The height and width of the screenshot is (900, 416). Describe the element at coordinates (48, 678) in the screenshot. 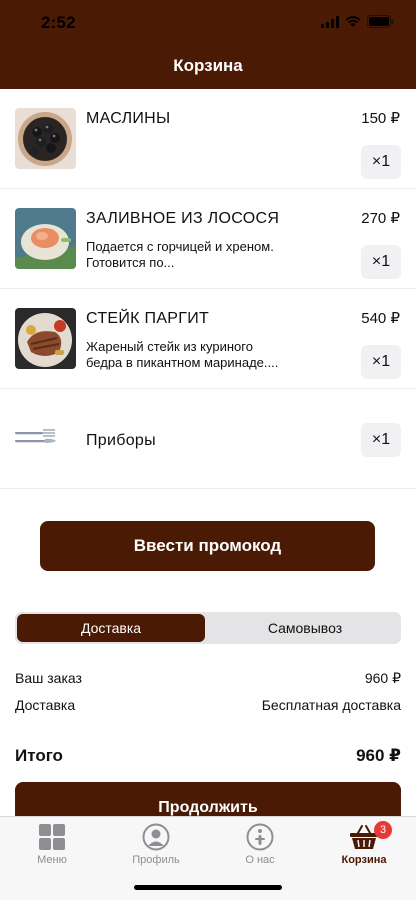

I see `order-label: Ваш заказ` at that location.